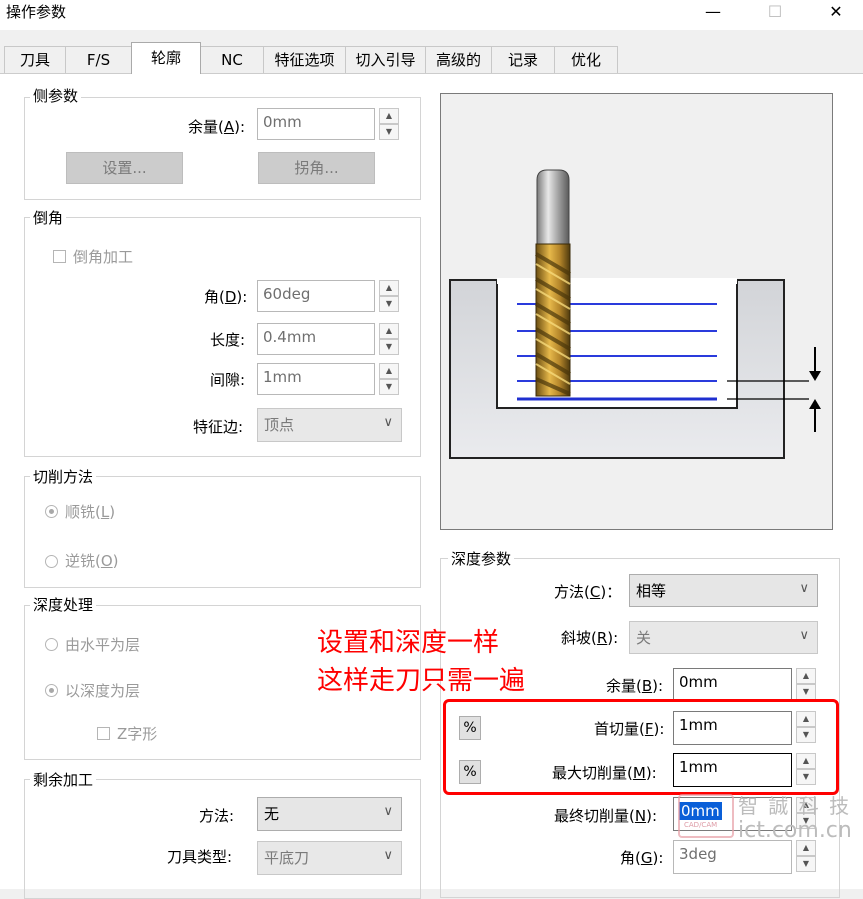  Describe the element at coordinates (421, 681) in the screenshot. I see `annotation-line-2: 这样走刀只需一遍` at that location.